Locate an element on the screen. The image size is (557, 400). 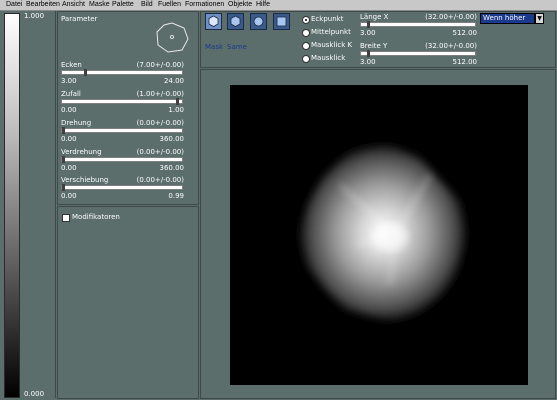
shape-polygon-button is located at coordinates (213, 21).